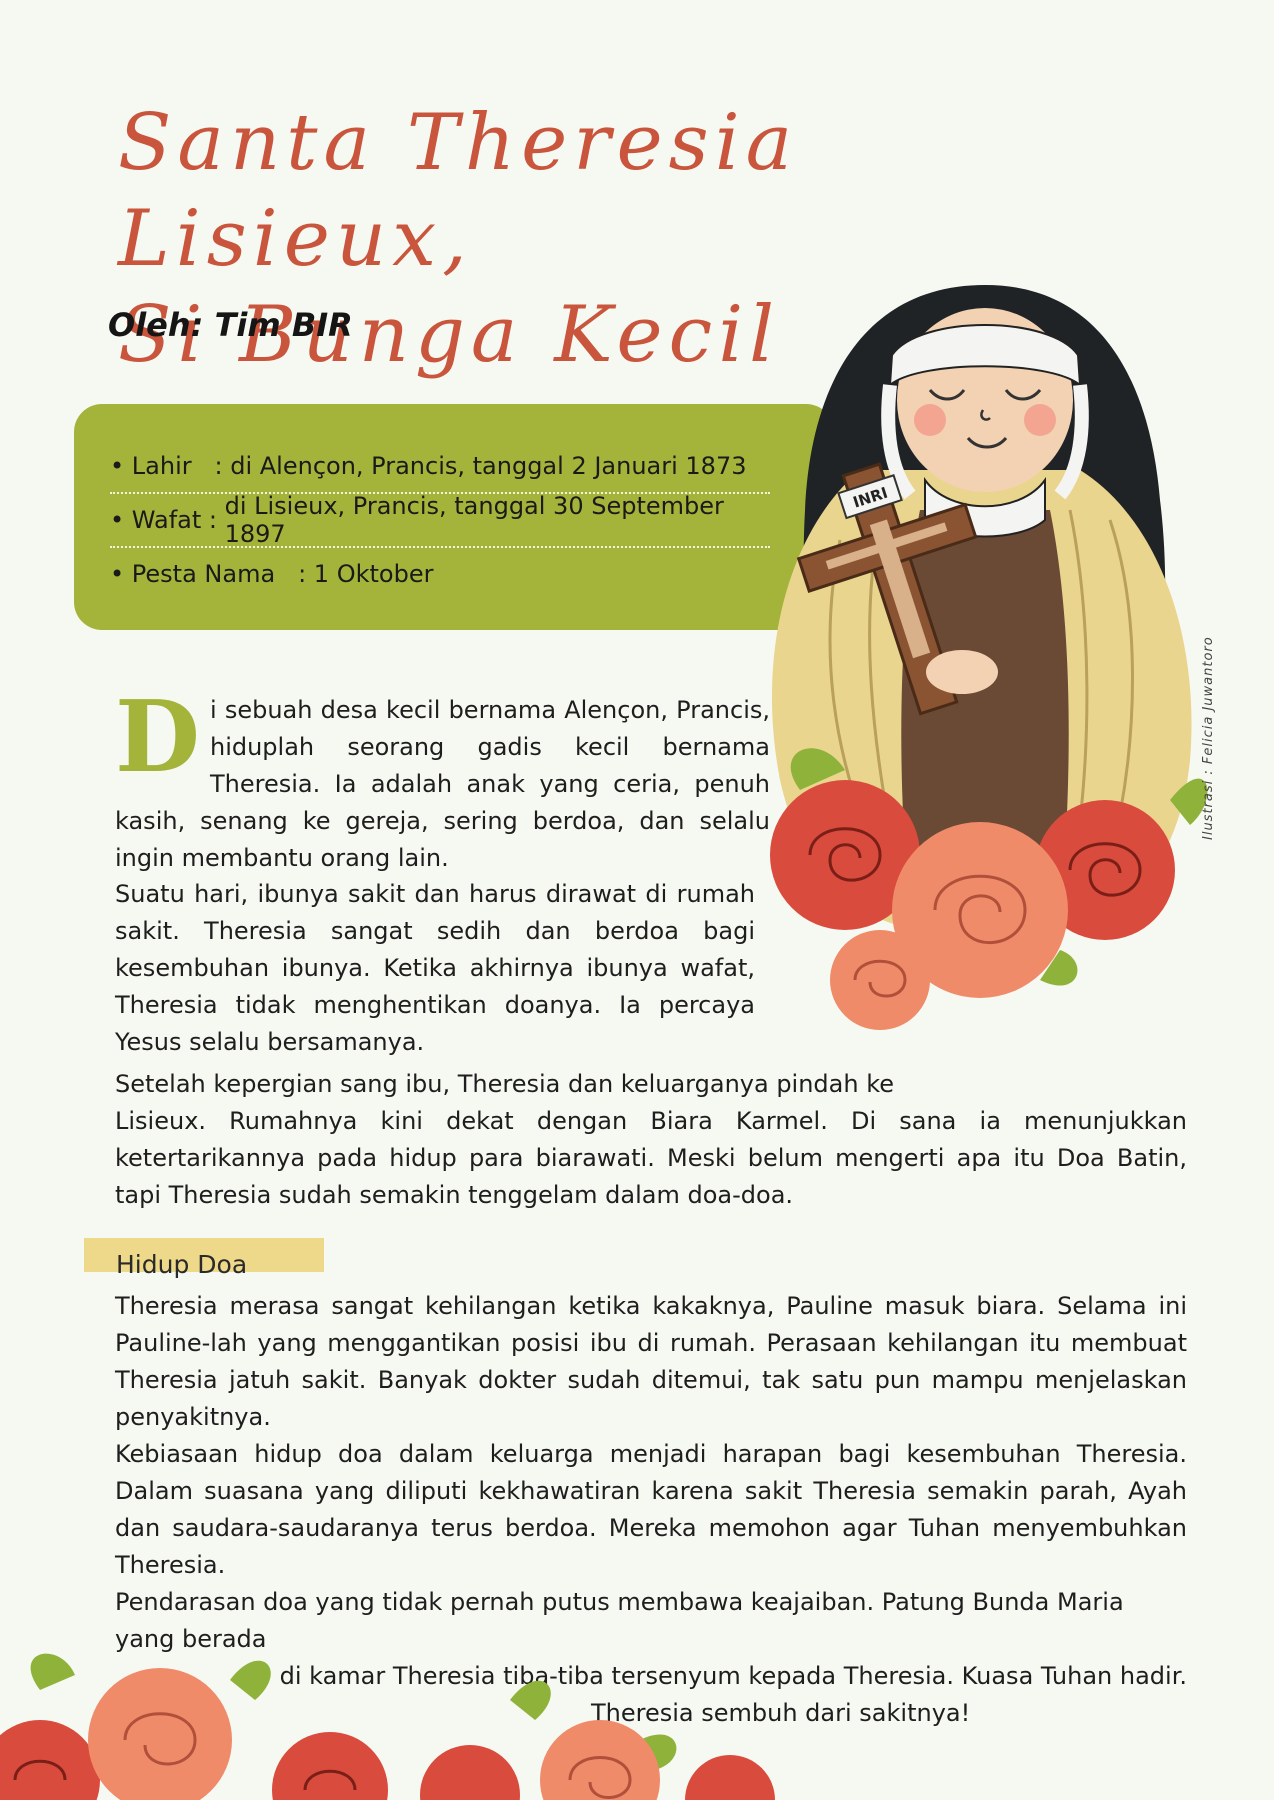 The image size is (1274, 1800). Describe the element at coordinates (230, 325) in the screenshot. I see `byline: Oleh: Tim BIR` at that location.